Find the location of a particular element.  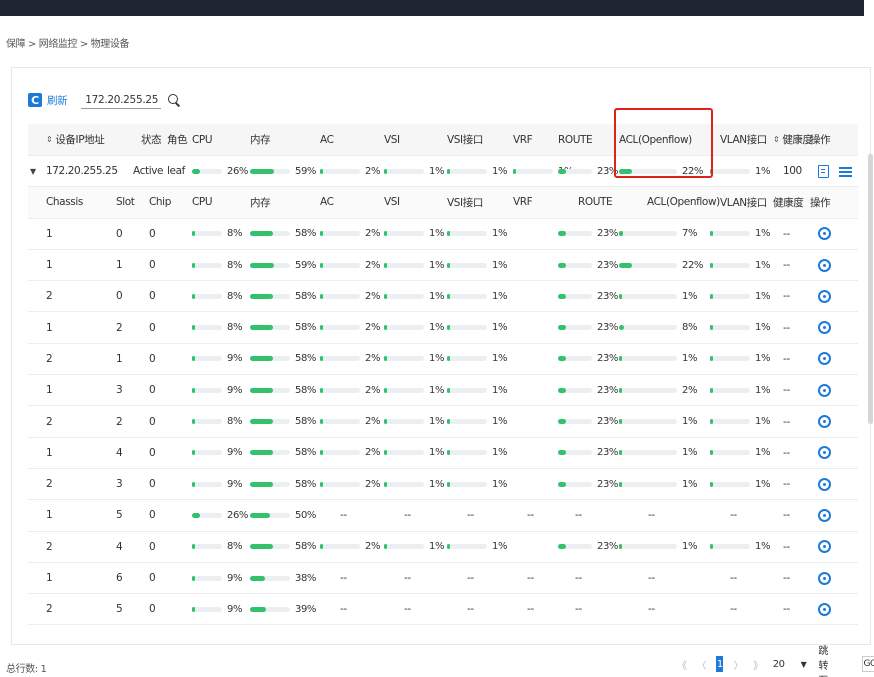

page-size-select: 20 is located at coordinates (779, 664).